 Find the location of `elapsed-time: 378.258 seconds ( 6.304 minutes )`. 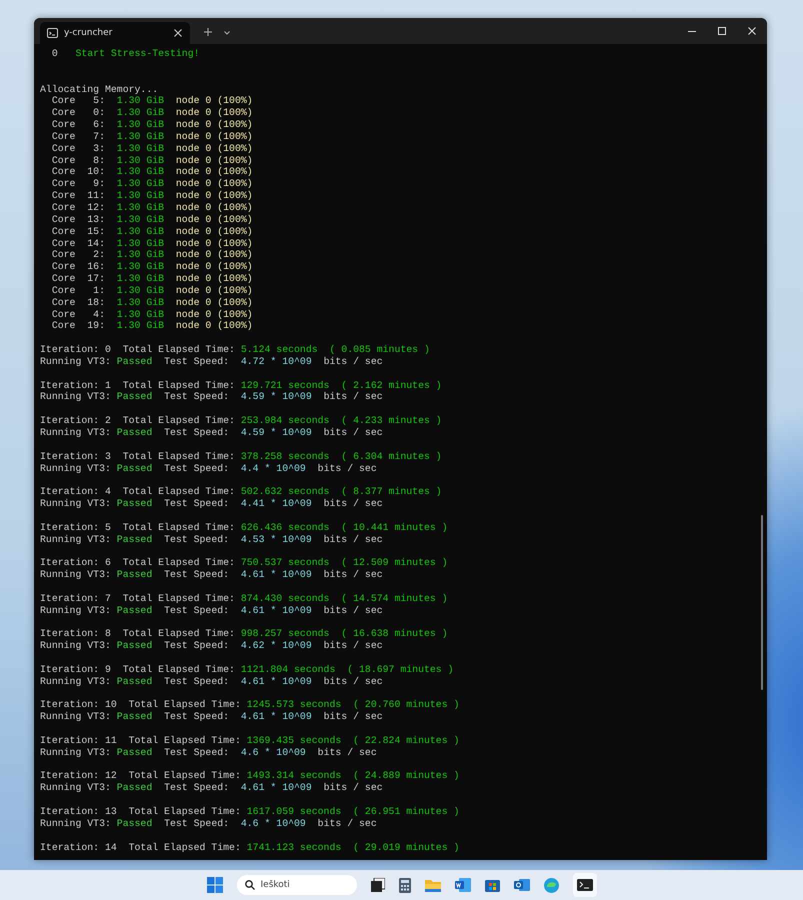

elapsed-time: 378.258 seconds ( 6.304 minutes ) is located at coordinates (341, 456).